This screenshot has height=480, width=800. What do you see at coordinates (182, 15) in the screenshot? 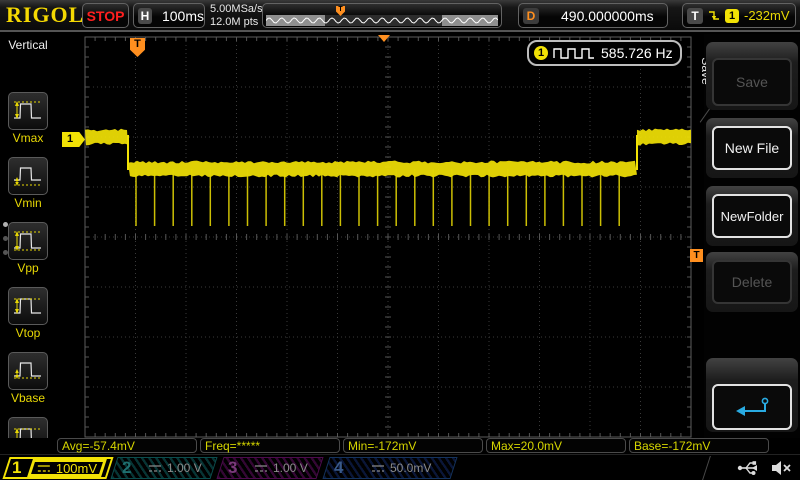
I see `timebase-value: 100ms` at bounding box center [182, 15].